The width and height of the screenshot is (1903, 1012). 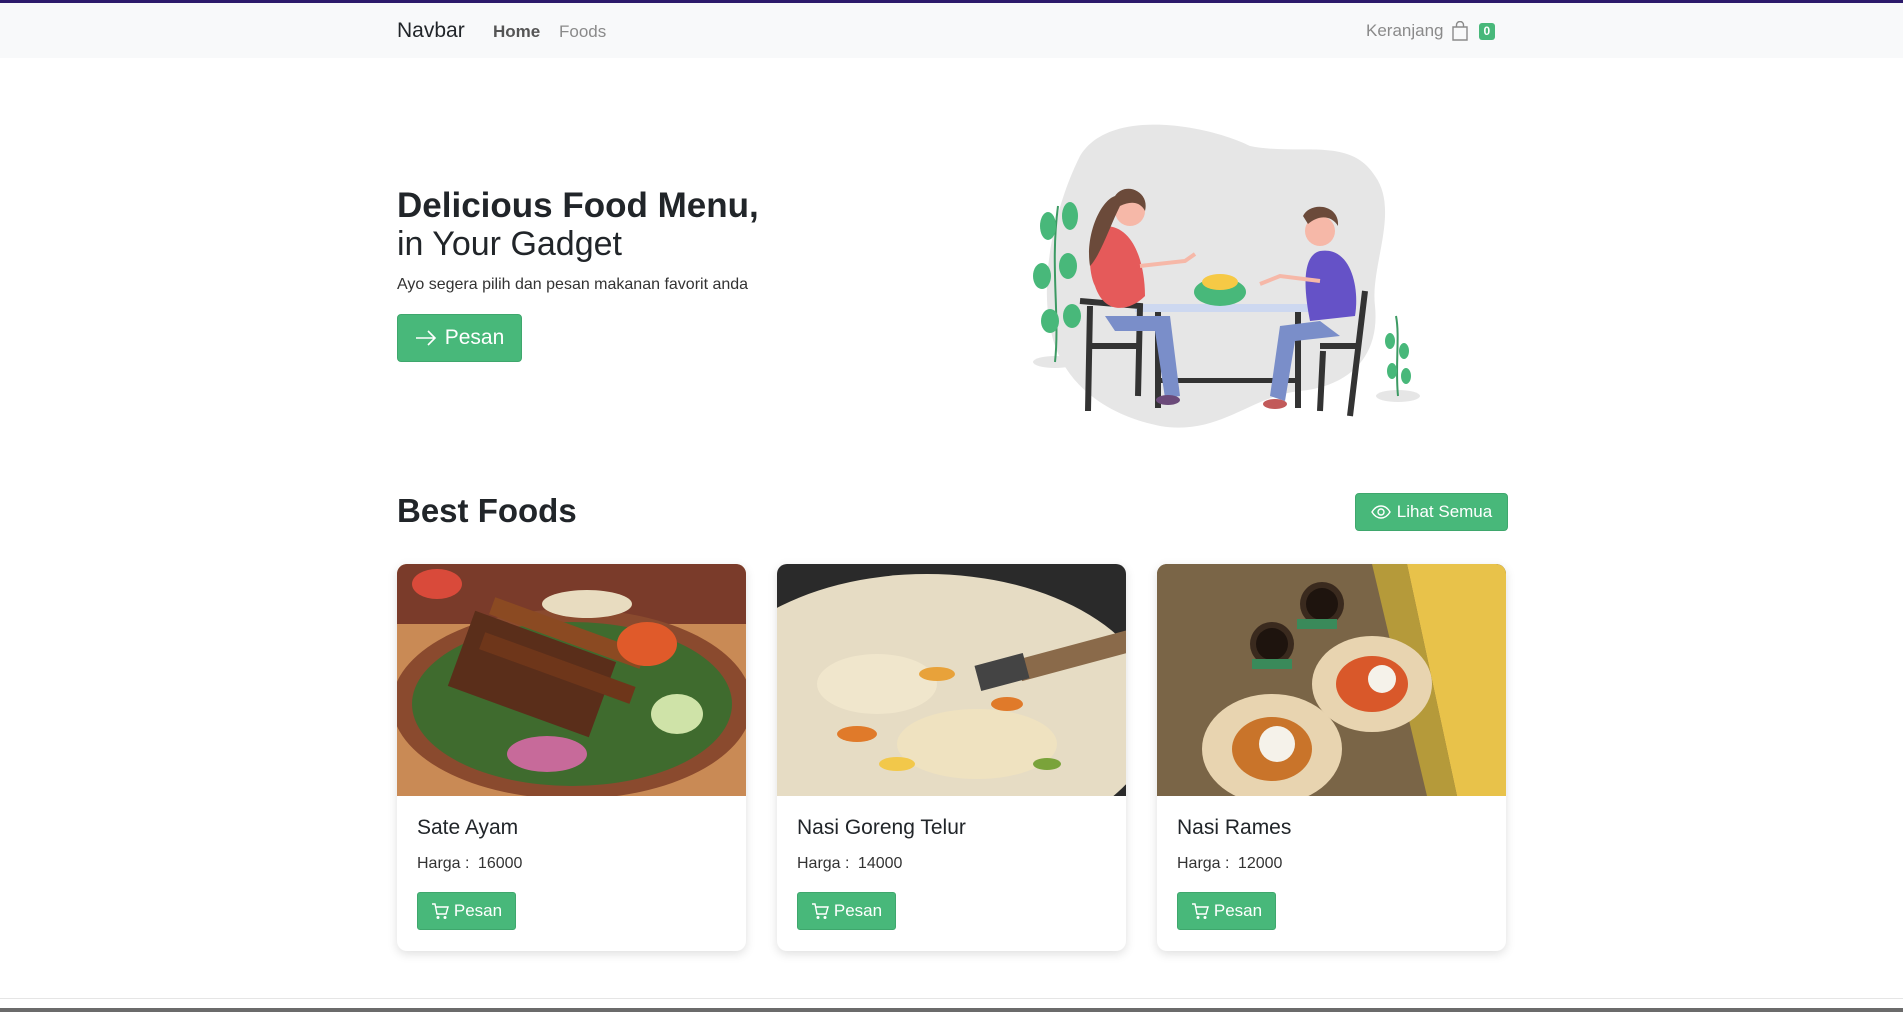 I want to click on food-image-nasi-goreng-telur, so click(x=951, y=680).